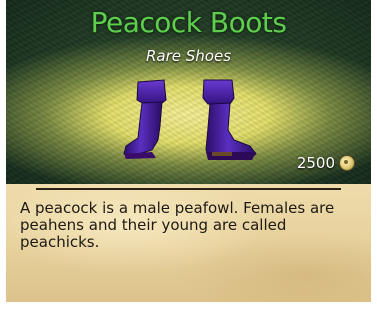  Describe the element at coordinates (347, 163) in the screenshot. I see `coin-icon` at that location.